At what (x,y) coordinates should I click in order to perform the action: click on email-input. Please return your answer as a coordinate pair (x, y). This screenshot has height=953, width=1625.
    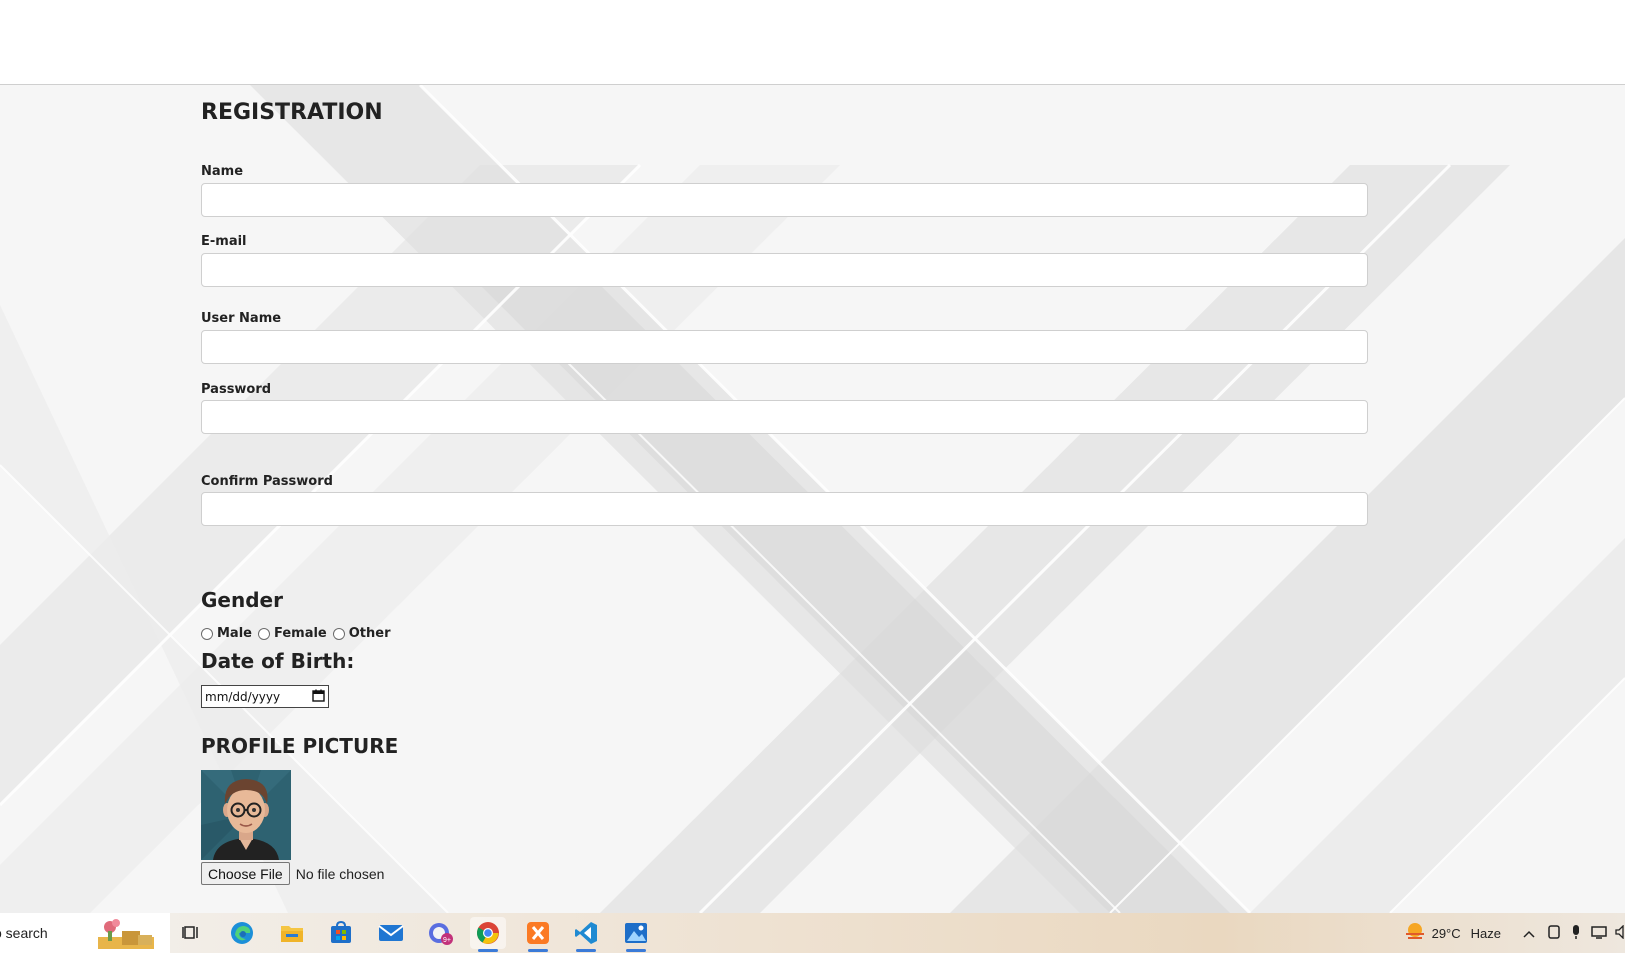
    Looking at the image, I should click on (784, 270).